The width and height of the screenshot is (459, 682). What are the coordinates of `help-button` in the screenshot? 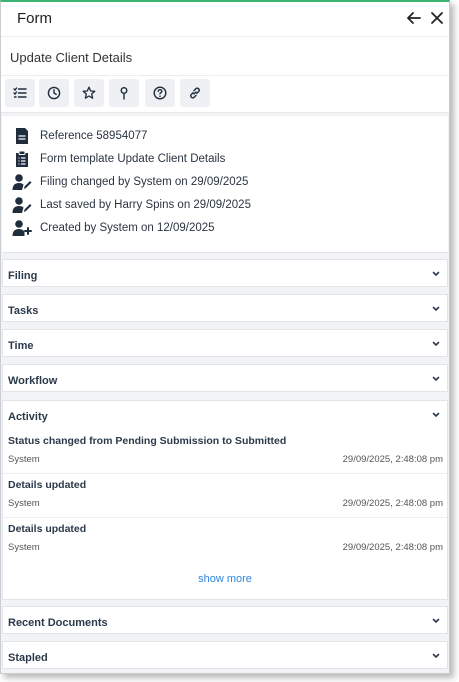 It's located at (160, 93).